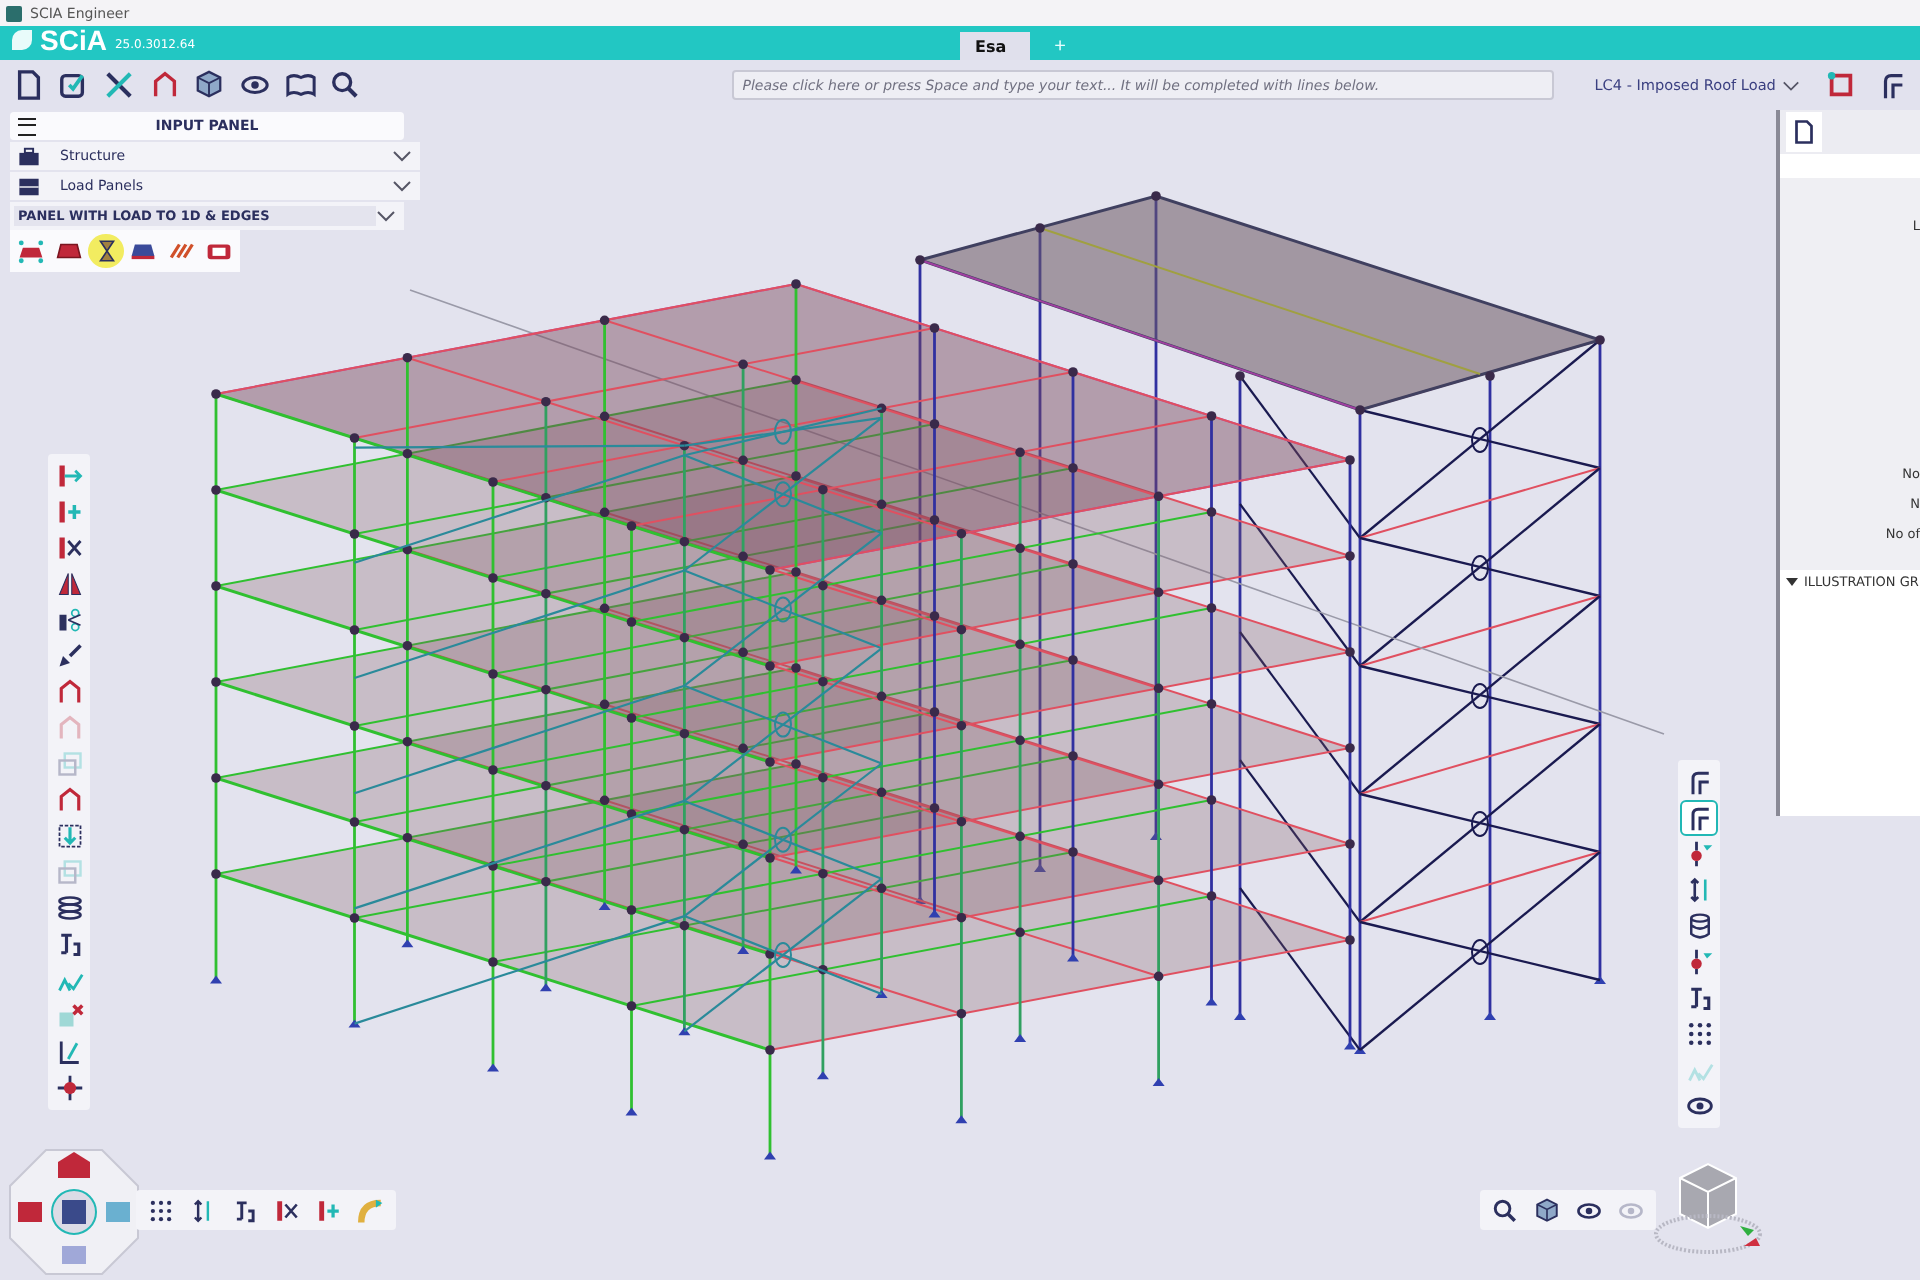 Image resolution: width=1920 pixels, height=1280 pixels. What do you see at coordinates (1841, 85) in the screenshot?
I see `square-icon` at bounding box center [1841, 85].